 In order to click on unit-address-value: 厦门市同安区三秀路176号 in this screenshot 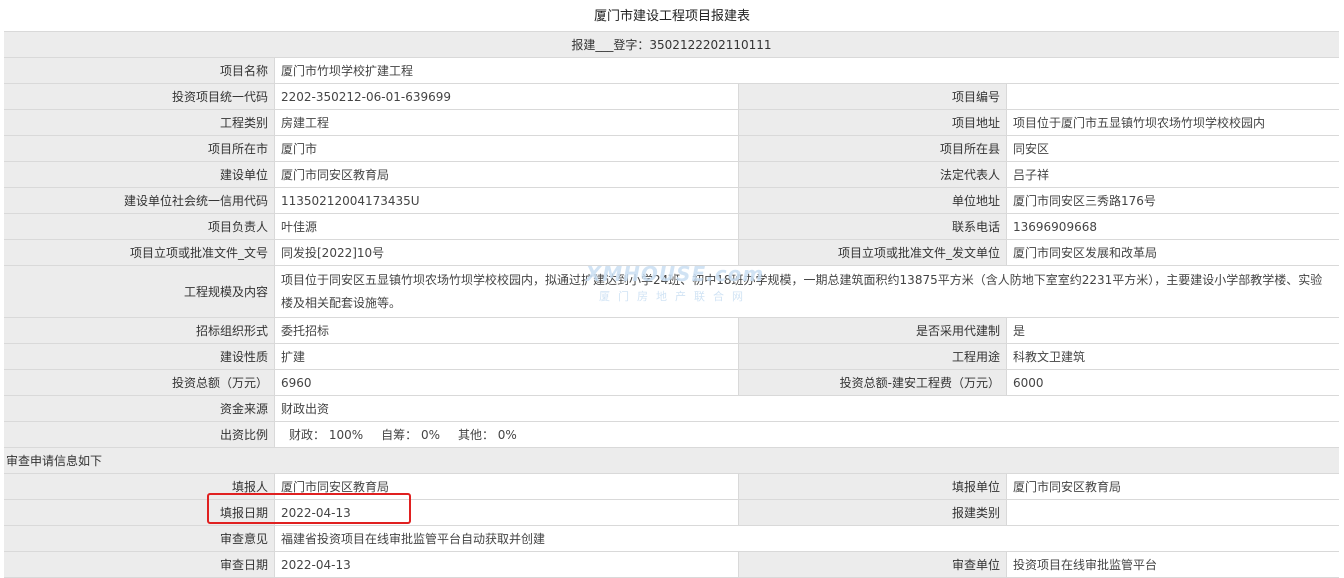, I will do `click(1172, 200)`.